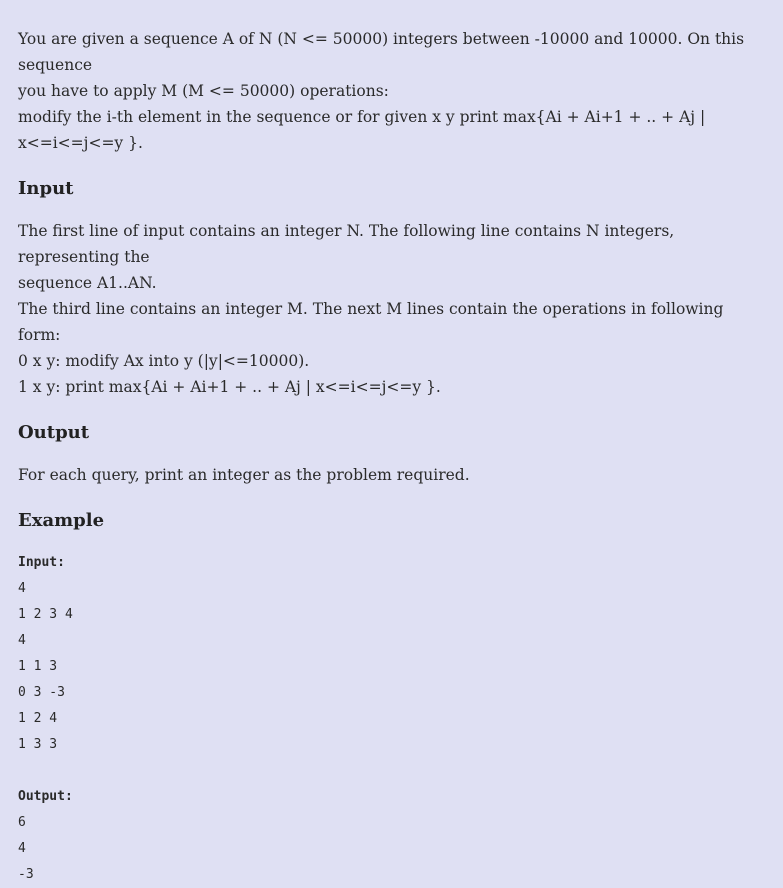  What do you see at coordinates (26, 874) in the screenshot?
I see `example-output-line: -3` at bounding box center [26, 874].